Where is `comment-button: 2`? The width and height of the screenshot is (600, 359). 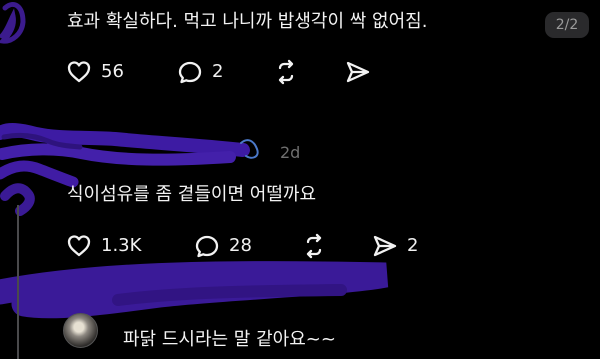
comment-button: 2 is located at coordinates (199, 72).